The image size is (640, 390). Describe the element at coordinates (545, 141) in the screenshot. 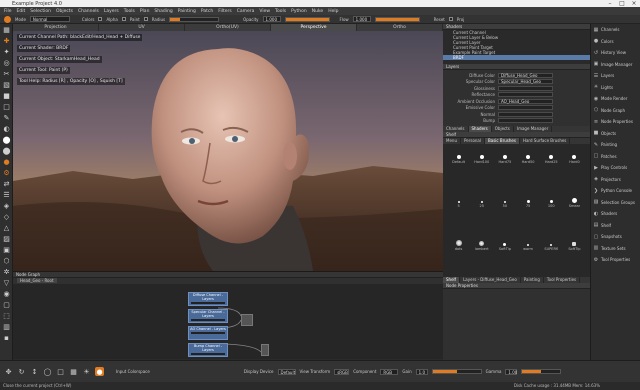

I see `shelf-tab: Hard Surface Brushes` at that location.